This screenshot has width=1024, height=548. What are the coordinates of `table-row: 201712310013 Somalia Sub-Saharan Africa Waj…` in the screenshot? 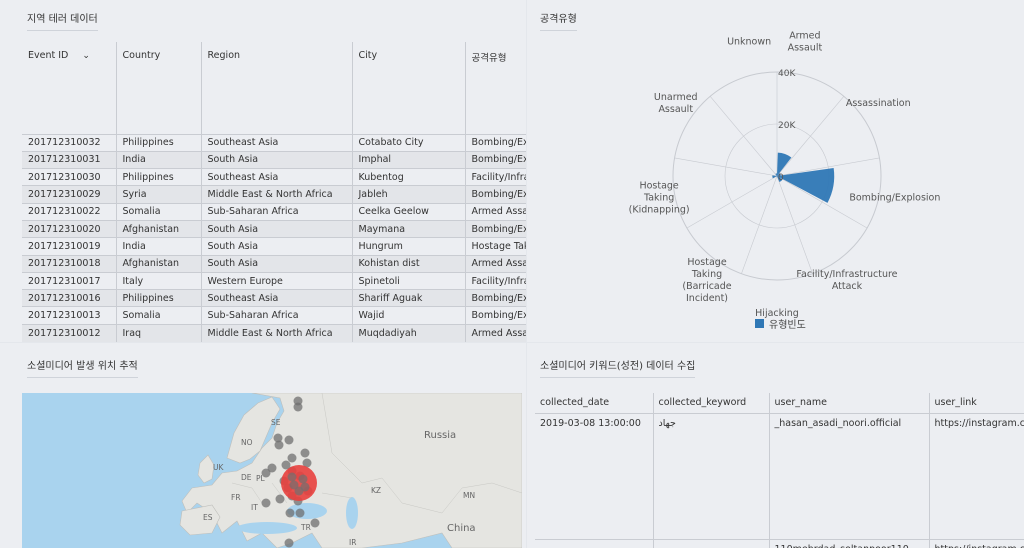 It's located at (274, 315).